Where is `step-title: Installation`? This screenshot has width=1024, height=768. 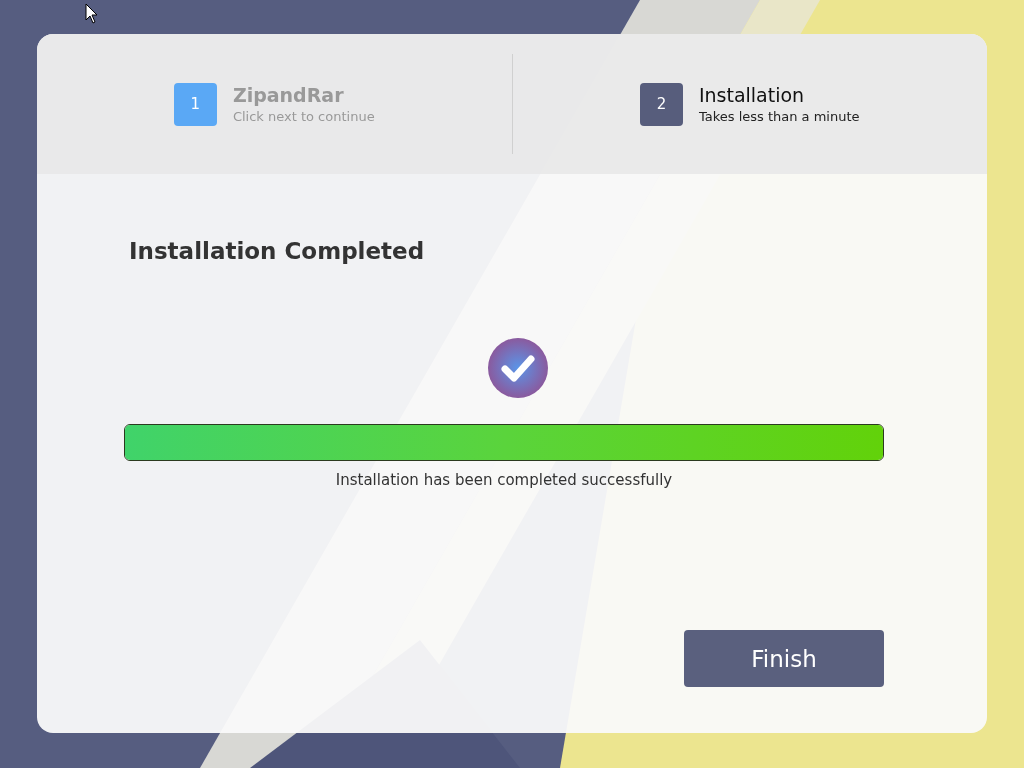 step-title: Installation is located at coordinates (752, 95).